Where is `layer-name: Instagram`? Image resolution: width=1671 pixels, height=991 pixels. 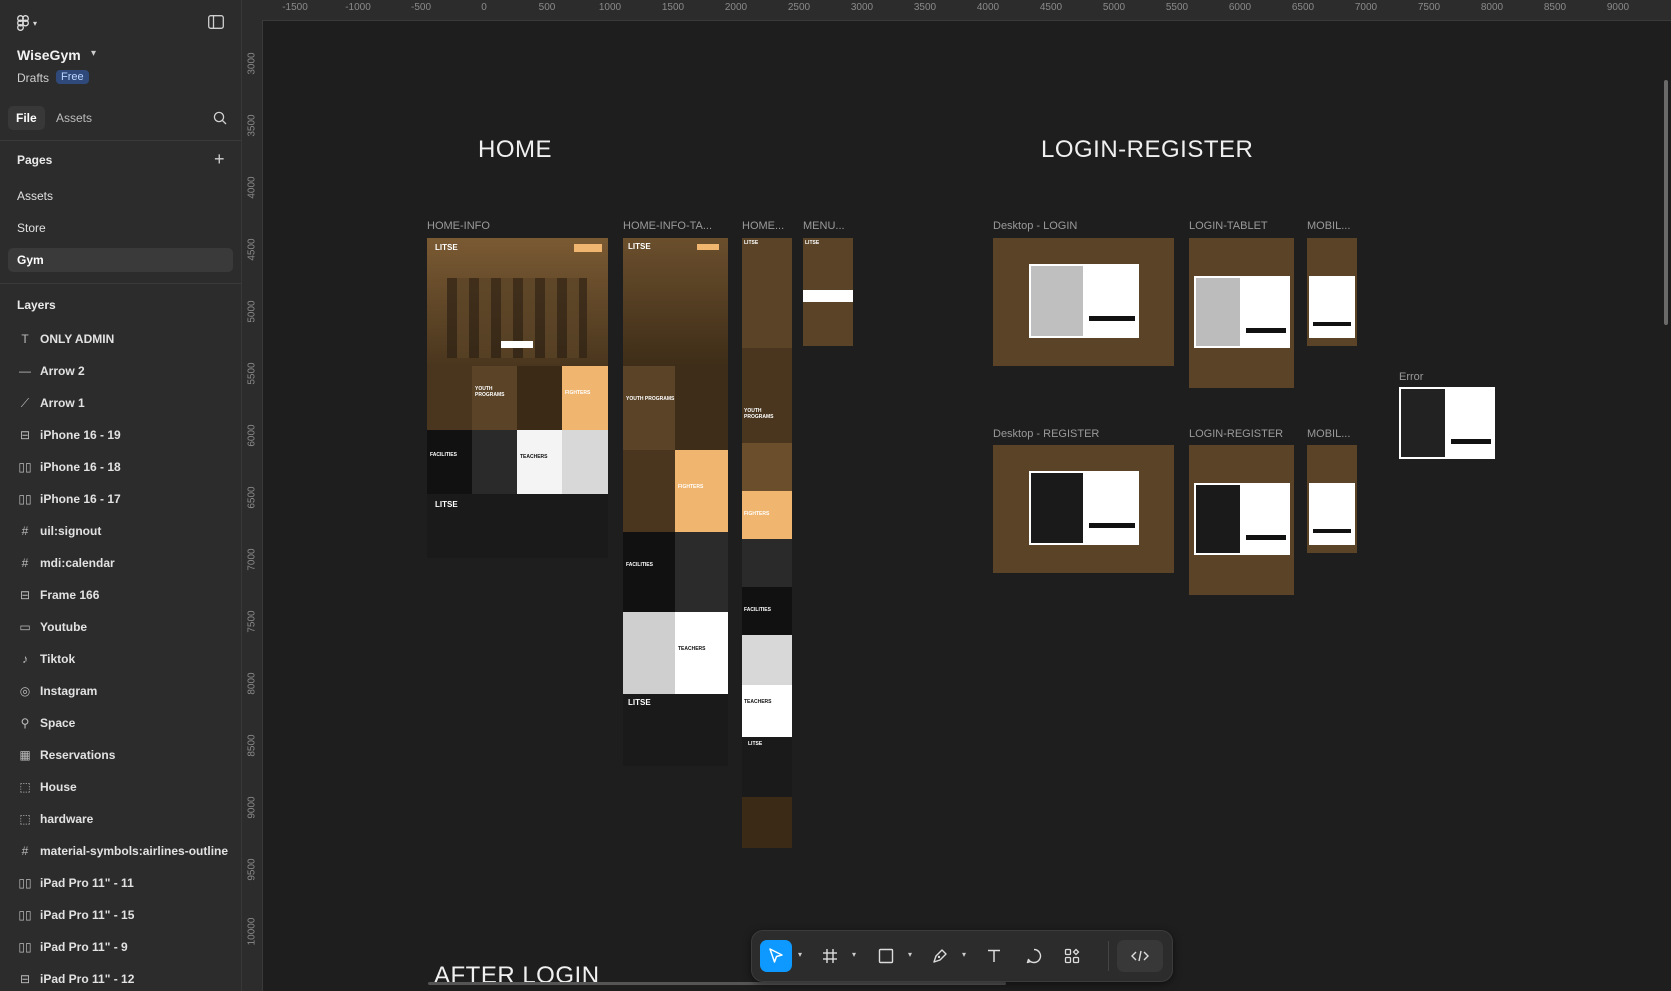
layer-name: Instagram is located at coordinates (69, 691).